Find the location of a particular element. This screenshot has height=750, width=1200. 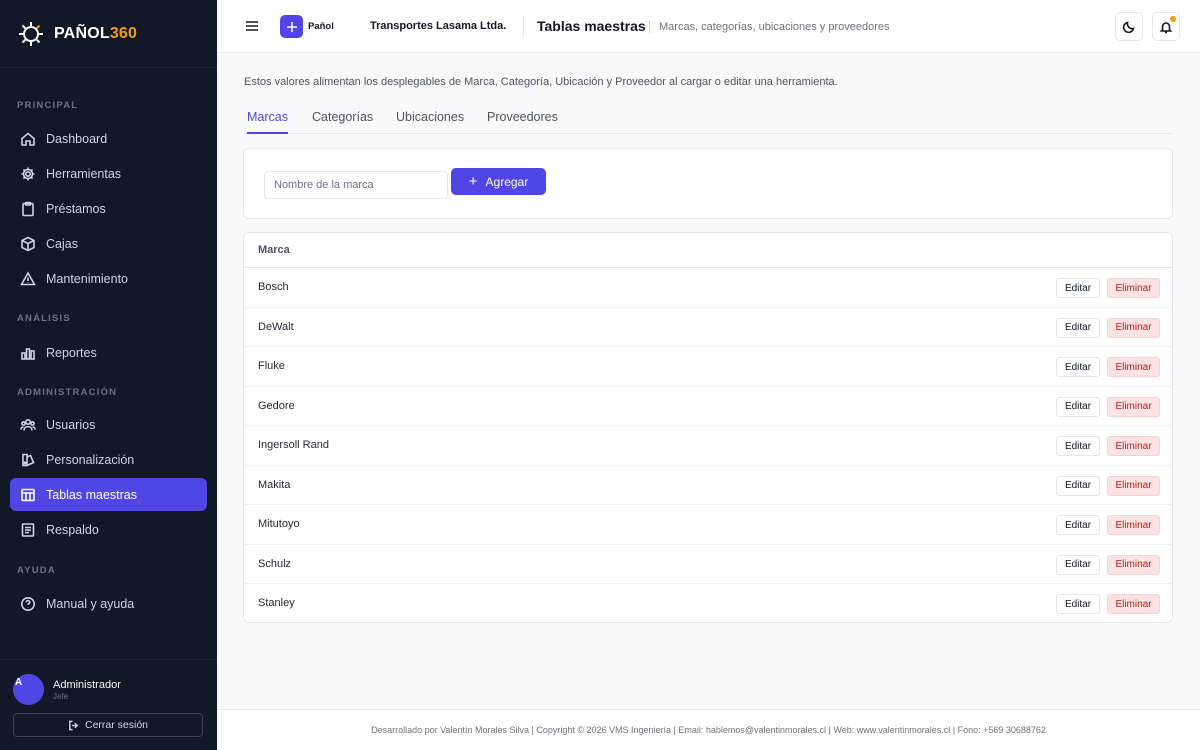

theme-toggle-button is located at coordinates (1129, 26).